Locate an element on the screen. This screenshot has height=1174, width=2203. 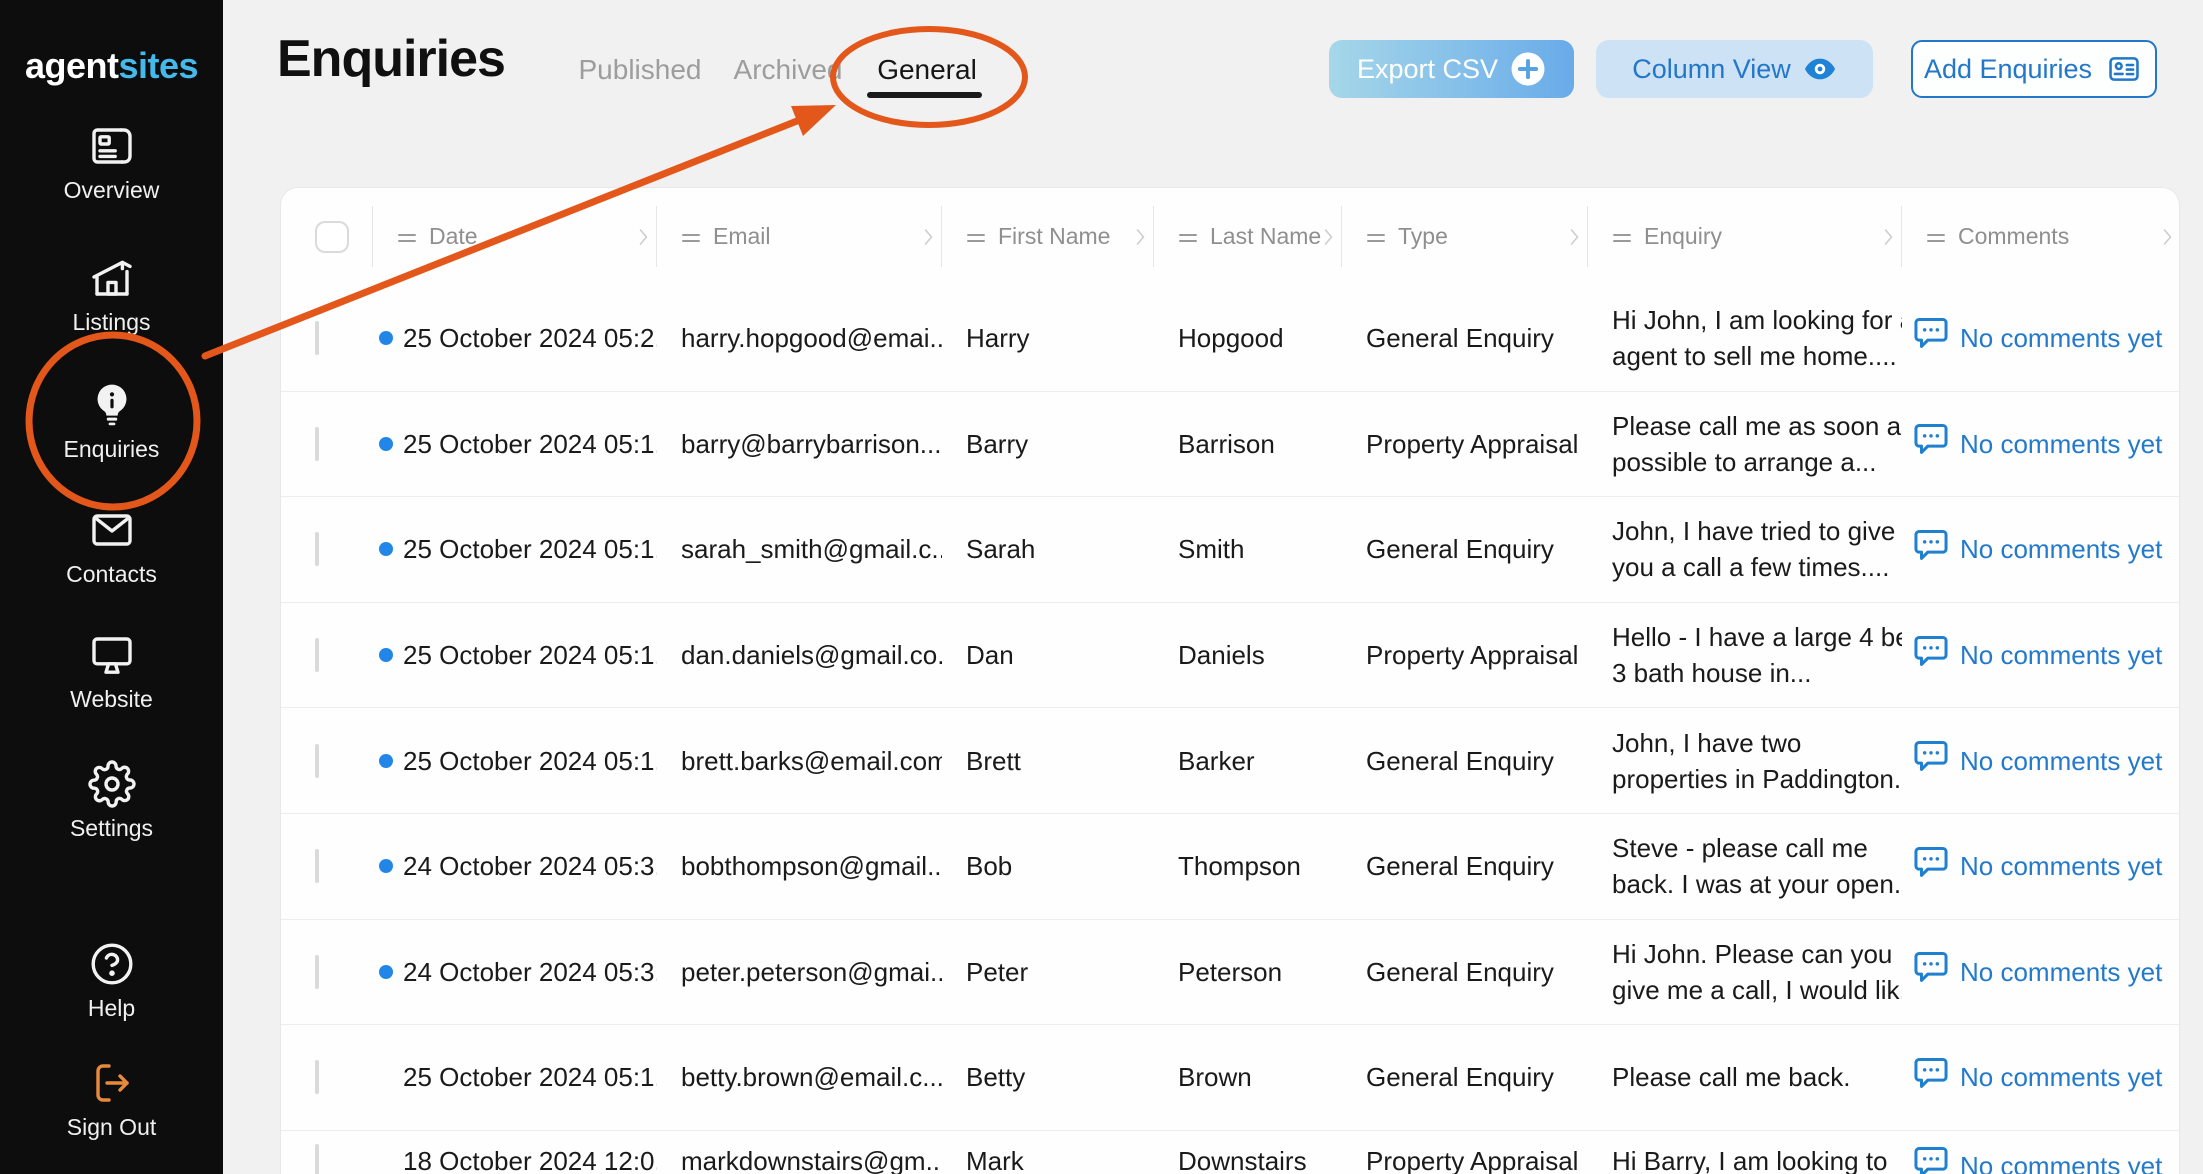
tab-published: Published is located at coordinates (640, 70).